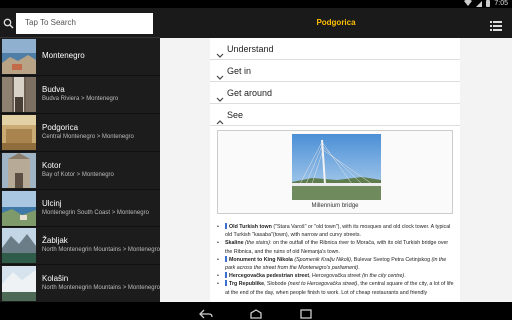  What do you see at coordinates (63, 55) in the screenshot?
I see `place-name: Montenegro` at bounding box center [63, 55].